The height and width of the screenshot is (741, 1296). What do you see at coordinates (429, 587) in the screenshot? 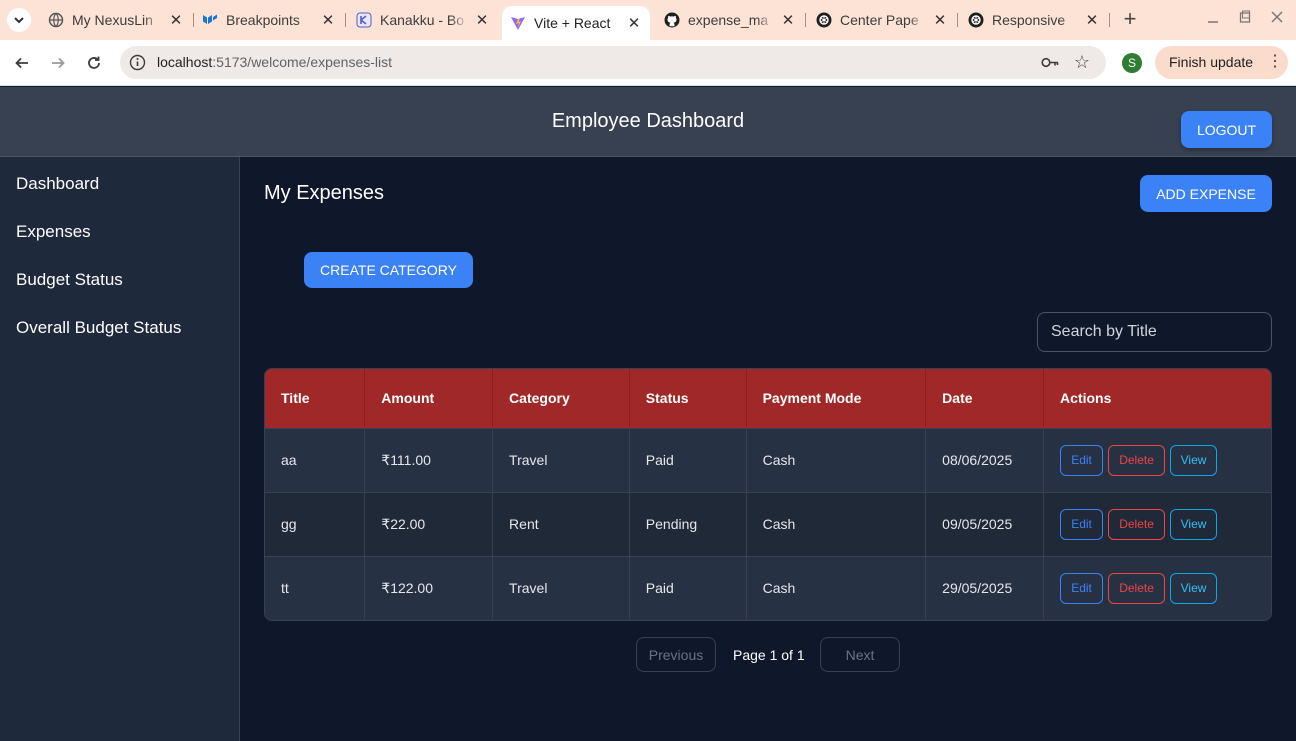
I see `cell-amount: ₹122.00` at bounding box center [429, 587].